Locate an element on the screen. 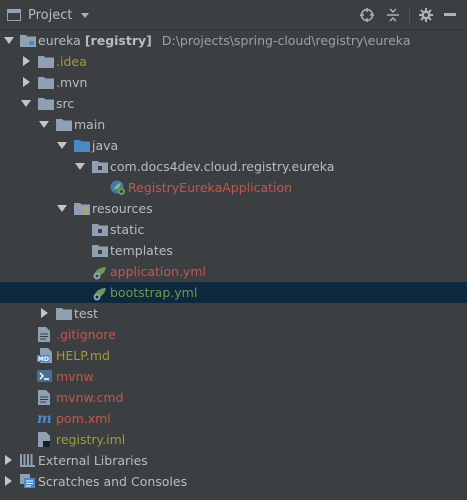 The width and height of the screenshot is (467, 500). tree-item-label: templates is located at coordinates (141, 250).